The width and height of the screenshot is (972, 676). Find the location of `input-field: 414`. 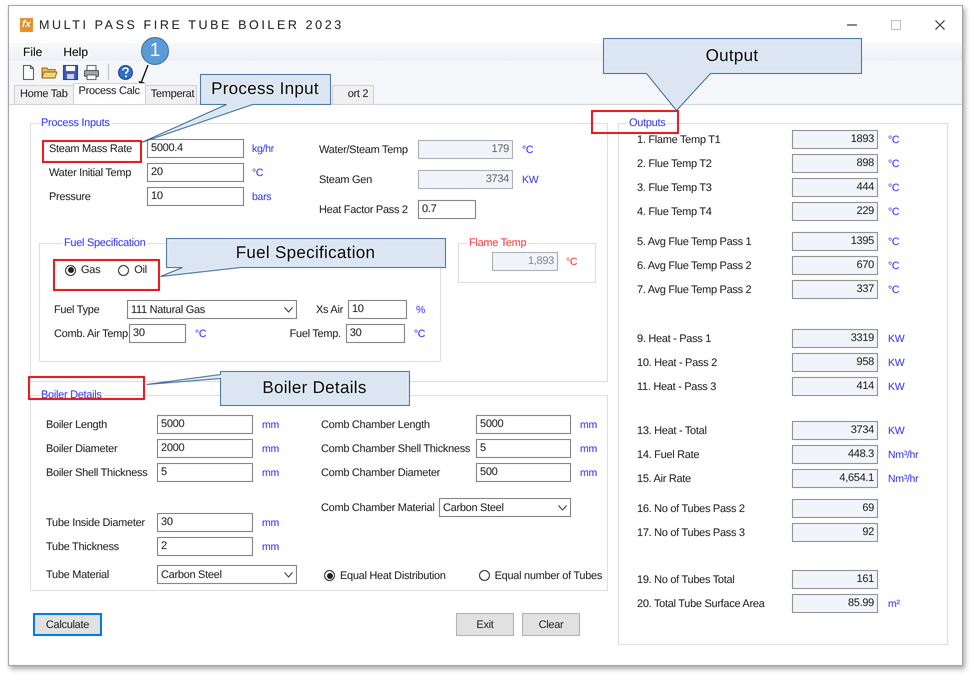

input-field: 414 is located at coordinates (835, 386).